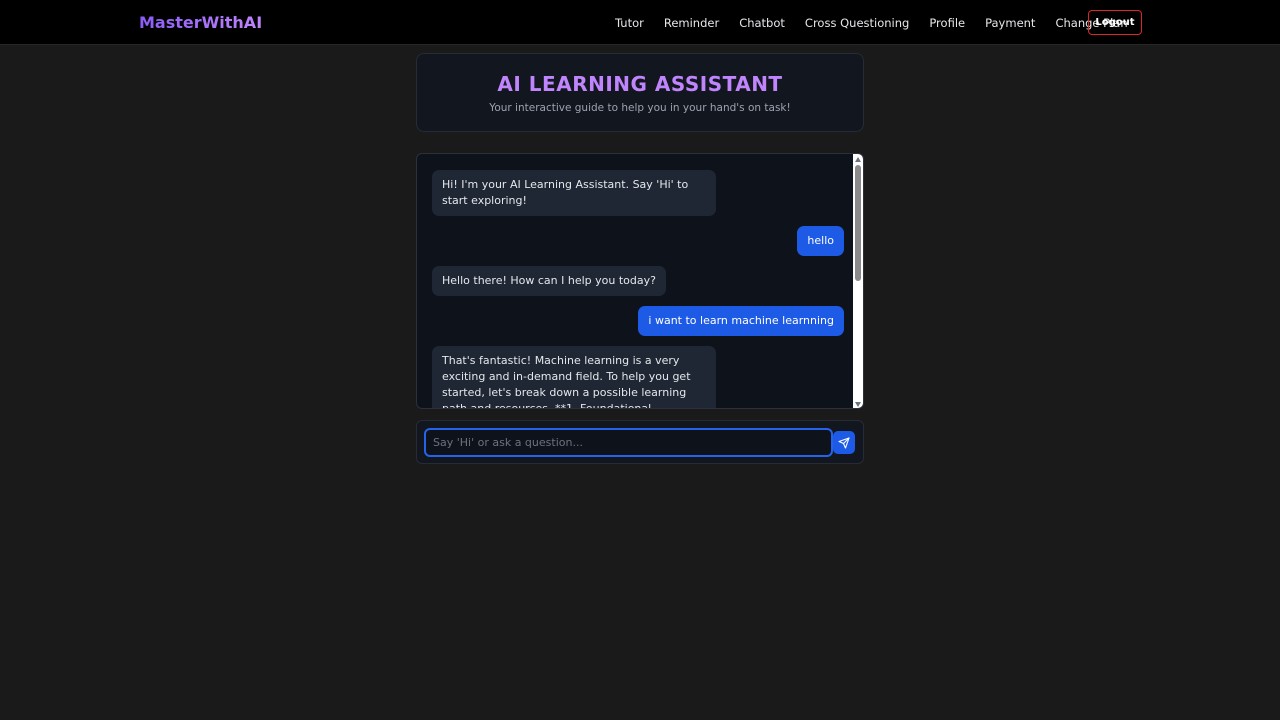  I want to click on nav-link-reminder: Reminder, so click(691, 23).